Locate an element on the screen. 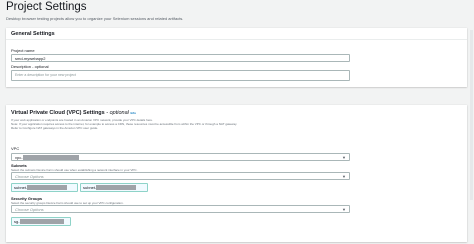  subnet-token-1-prefix: subnet- is located at coordinates (21, 187).